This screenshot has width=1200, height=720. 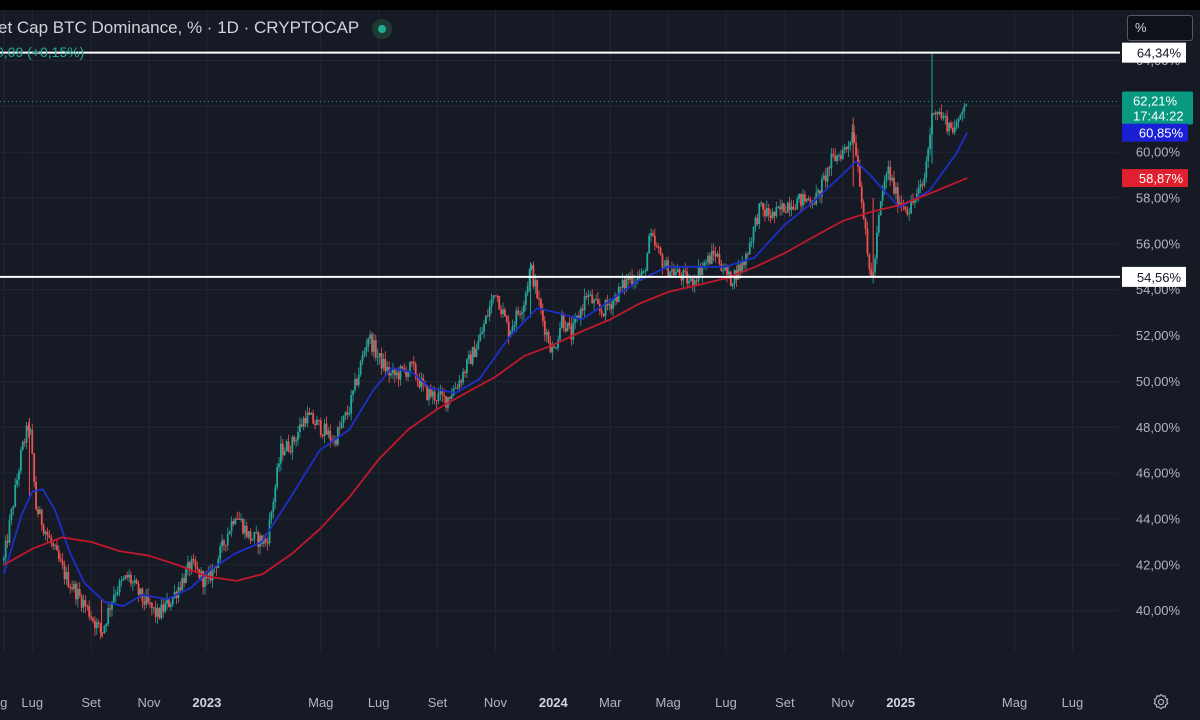 What do you see at coordinates (382, 29) in the screenshot?
I see `market-status-dot-icon` at bounding box center [382, 29].